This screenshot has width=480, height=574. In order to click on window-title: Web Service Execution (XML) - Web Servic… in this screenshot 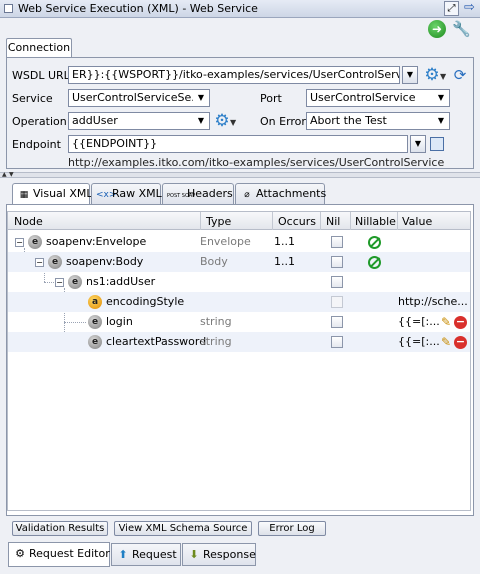, I will do `click(138, 8)`.